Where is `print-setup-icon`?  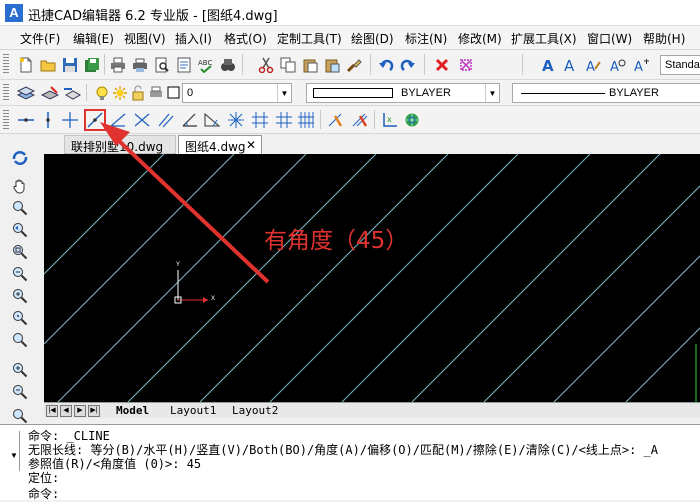 print-setup-icon is located at coordinates (140, 65).